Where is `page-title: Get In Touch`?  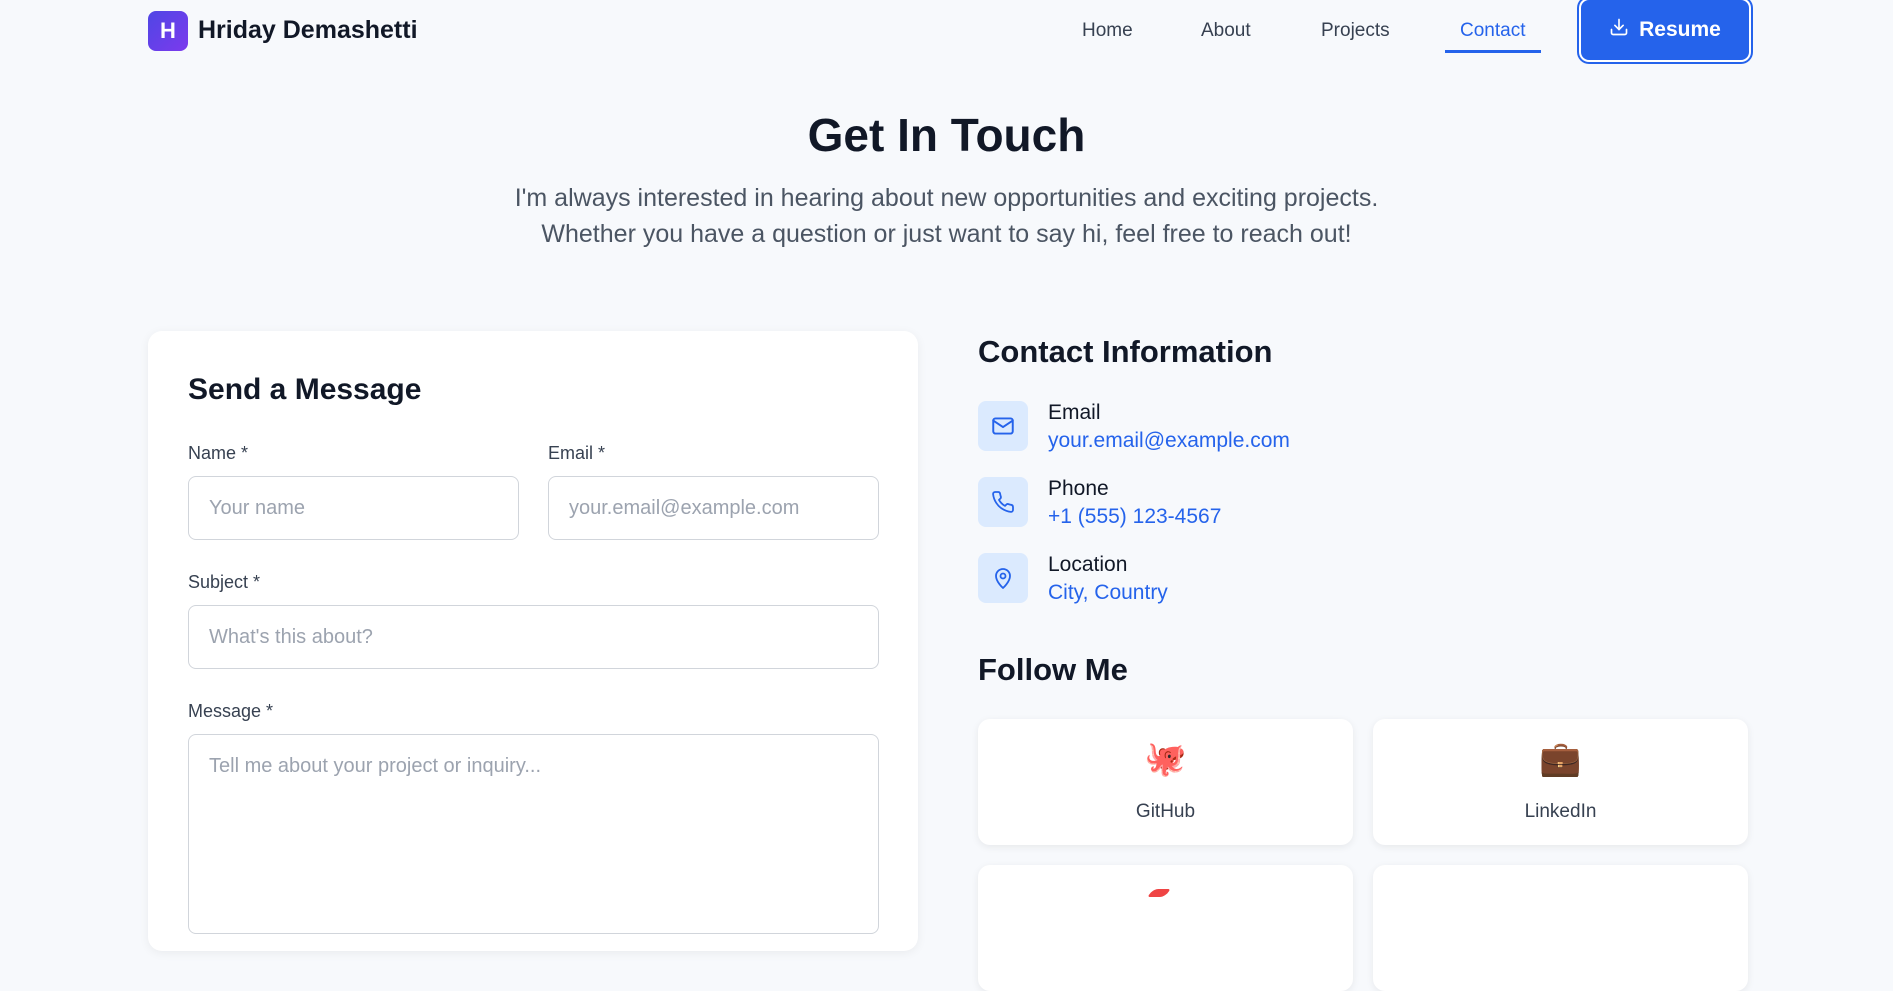
page-title: Get In Touch is located at coordinates (946, 135).